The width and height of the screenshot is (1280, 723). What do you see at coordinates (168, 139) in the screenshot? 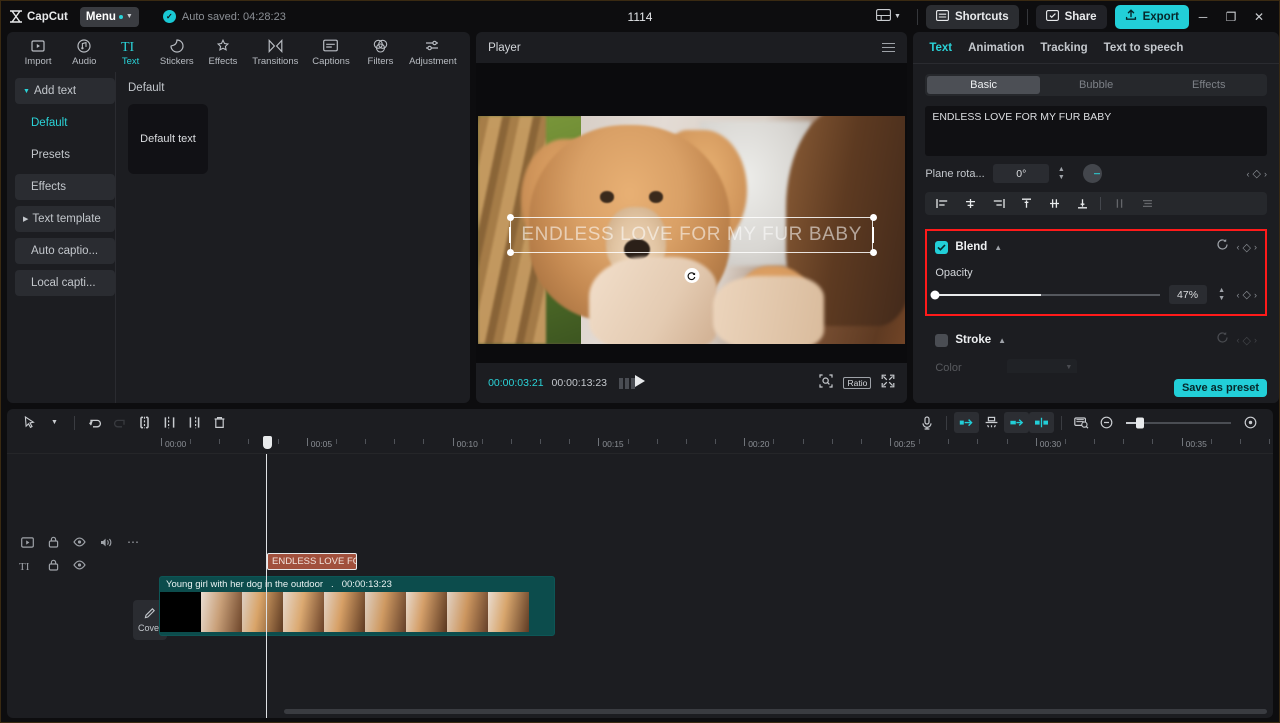
I see `default-text-card: Default text` at bounding box center [168, 139].